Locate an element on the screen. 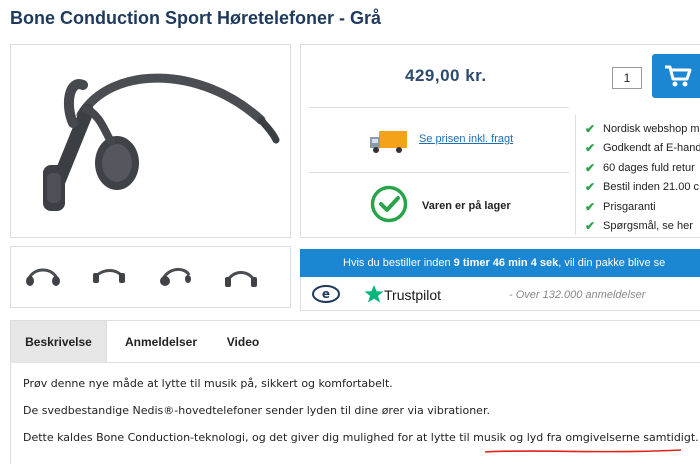  usp-text: Spørgsmål, se her is located at coordinates (648, 226).